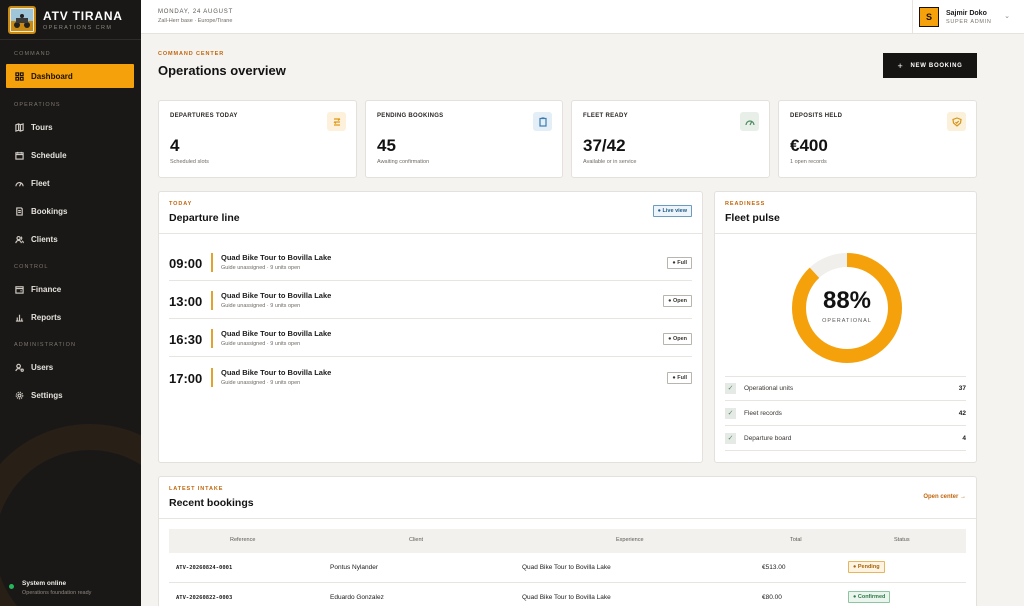 The height and width of the screenshot is (606, 1024). I want to click on stat-subtitle: Available or in service, so click(610, 162).